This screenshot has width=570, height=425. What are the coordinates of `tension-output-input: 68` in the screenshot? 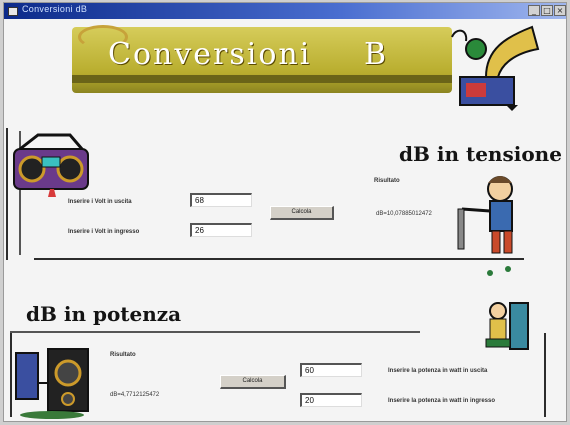 It's located at (221, 200).